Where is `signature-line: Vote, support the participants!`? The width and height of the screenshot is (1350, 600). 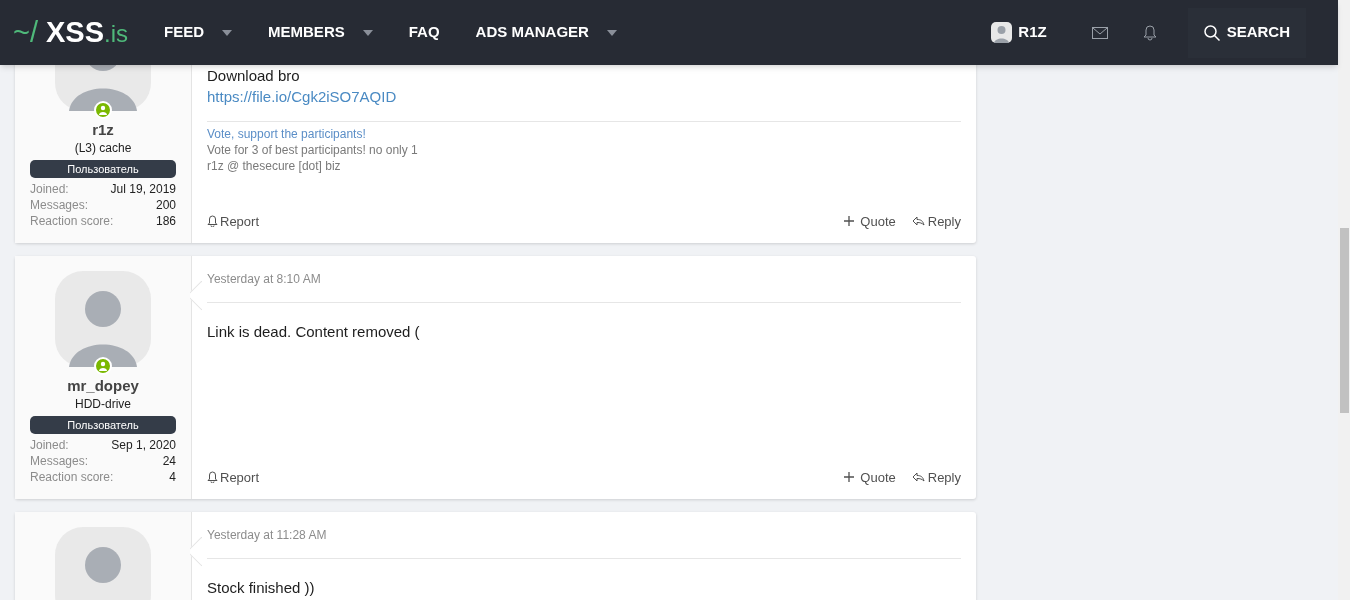
signature-line: Vote, support the participants! is located at coordinates (287, 134).